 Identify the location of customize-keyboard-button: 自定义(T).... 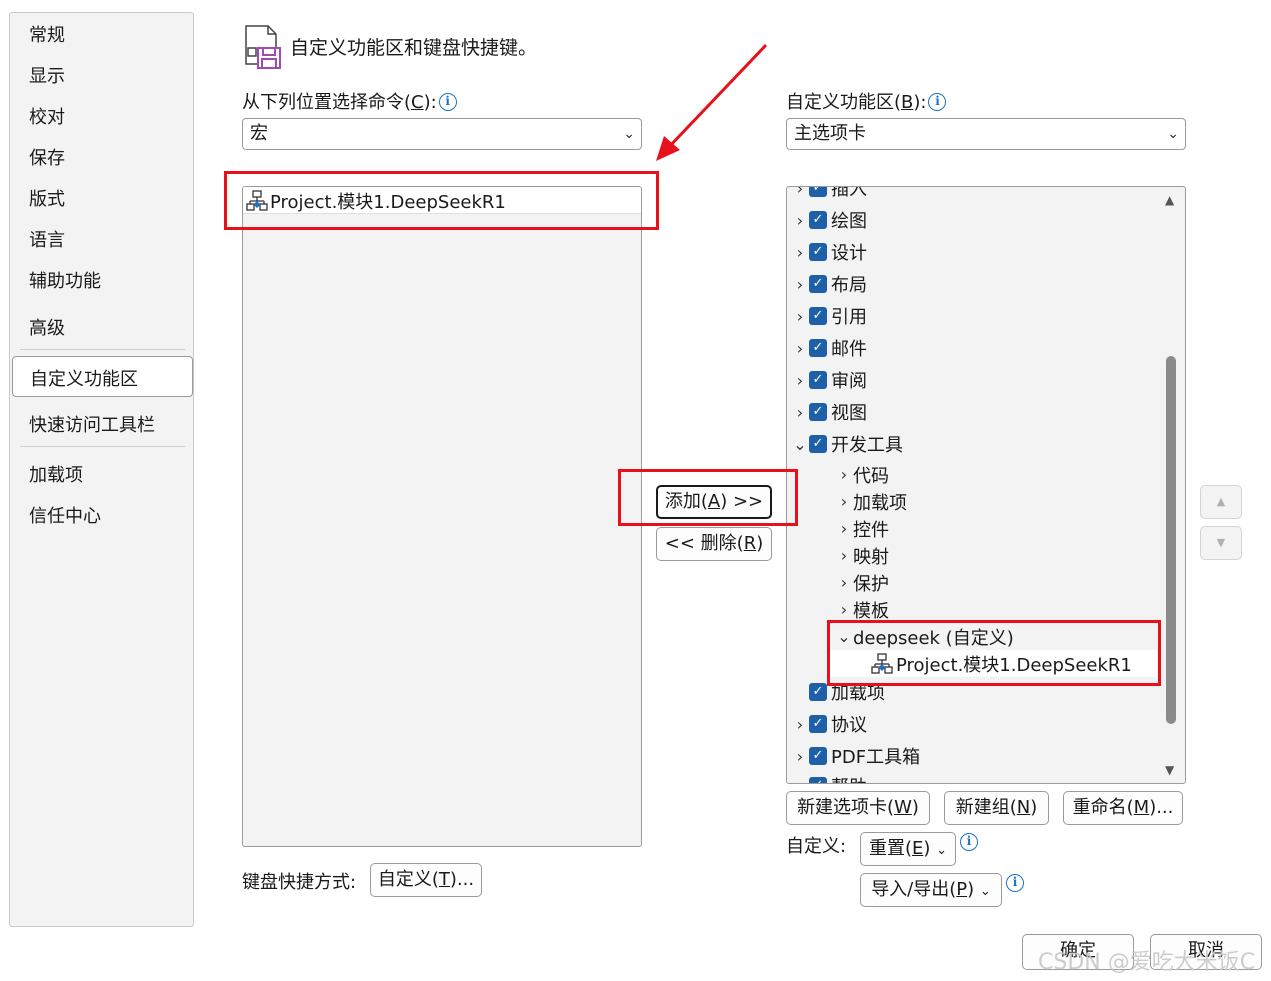
(426, 880).